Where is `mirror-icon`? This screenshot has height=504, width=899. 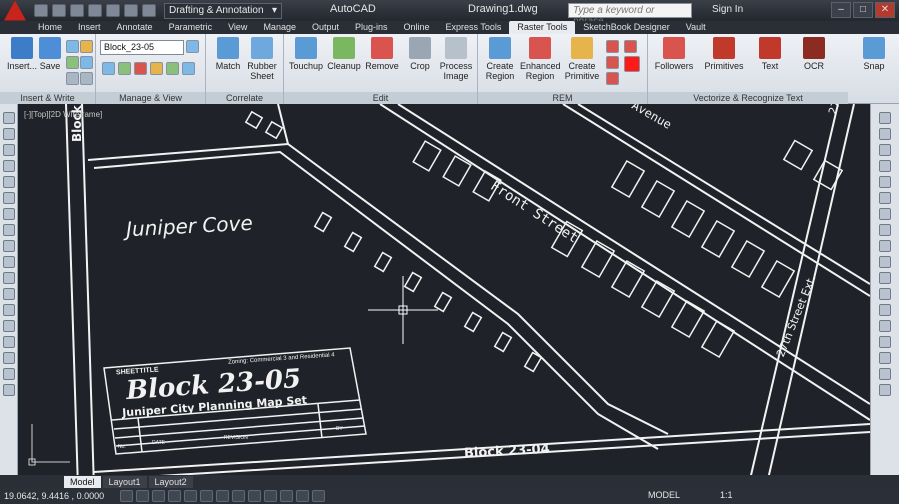 mirror-icon is located at coordinates (885, 150).